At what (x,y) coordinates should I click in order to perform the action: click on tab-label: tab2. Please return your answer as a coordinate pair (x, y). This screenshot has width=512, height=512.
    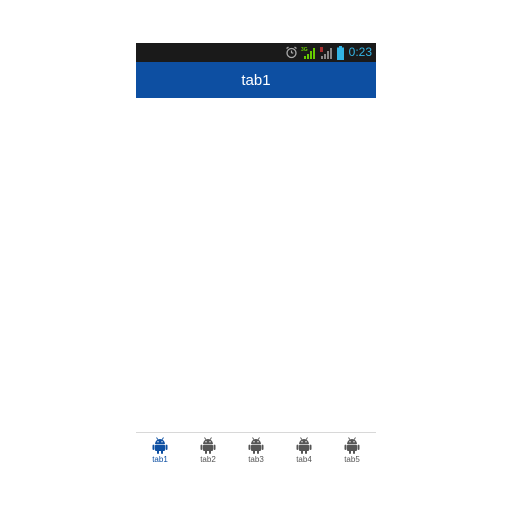
    Looking at the image, I should click on (208, 459).